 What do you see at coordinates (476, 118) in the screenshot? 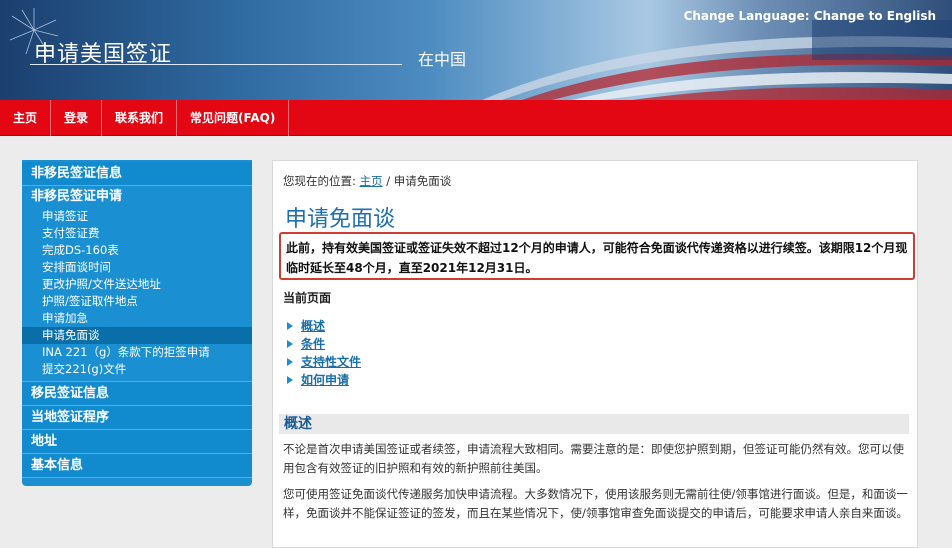
I see `main-nav: 主页 登录 联系我们 常见问题(FAQ)` at bounding box center [476, 118].